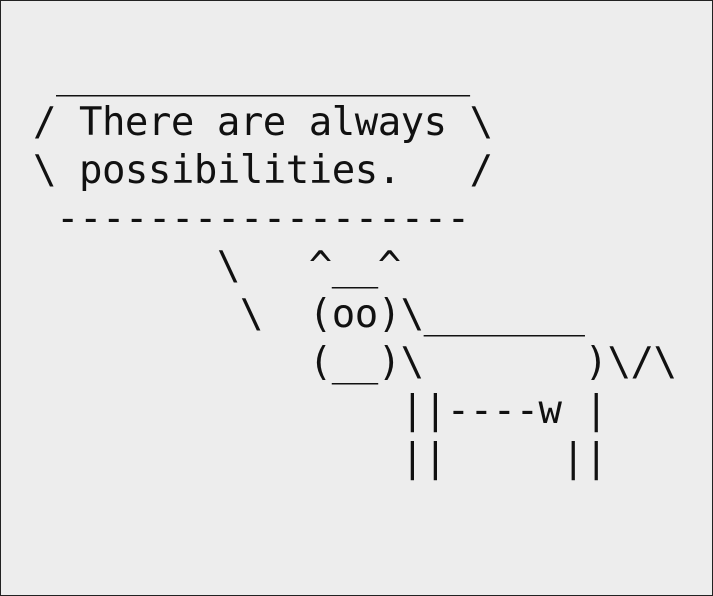 This screenshot has width=713, height=596. What do you see at coordinates (263, 122) in the screenshot?
I see `speech-bubble-line-1: / There are always \` at bounding box center [263, 122].